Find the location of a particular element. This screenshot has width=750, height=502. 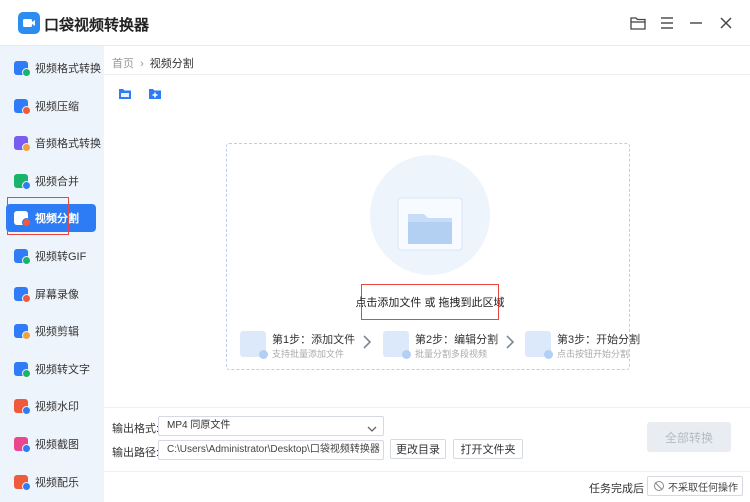

sidebar-item: 视频水印 is located at coordinates (51, 406).